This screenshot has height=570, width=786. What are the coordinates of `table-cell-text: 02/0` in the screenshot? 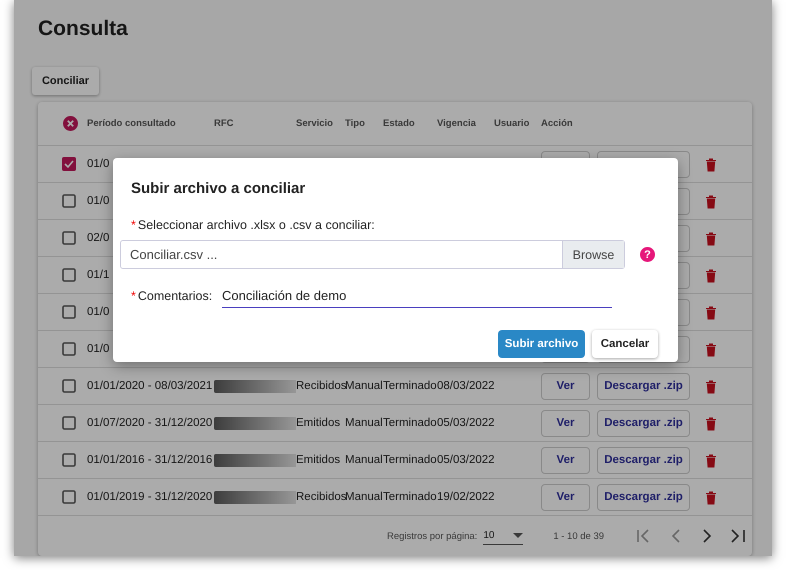 It's located at (98, 238).